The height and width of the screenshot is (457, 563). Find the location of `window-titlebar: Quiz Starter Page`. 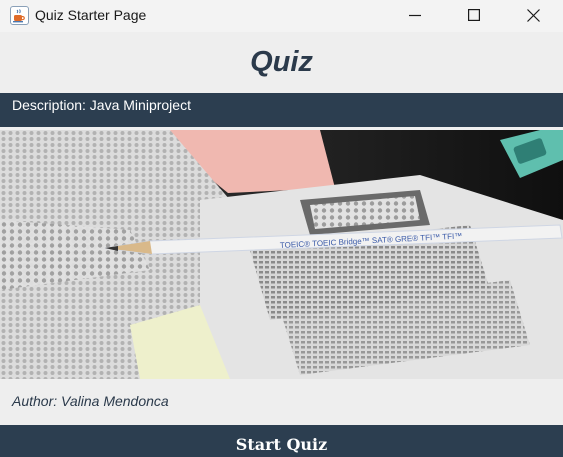

window-titlebar: Quiz Starter Page is located at coordinates (281, 16).